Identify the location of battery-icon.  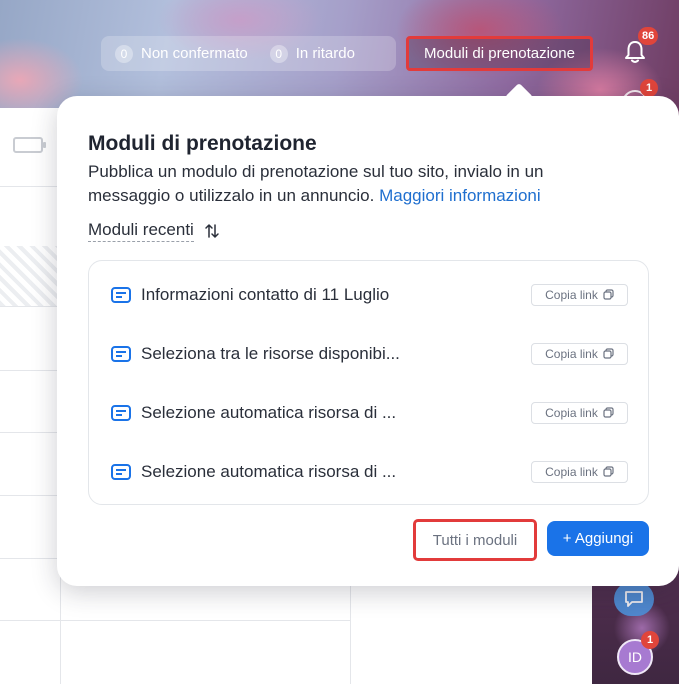
(29, 145).